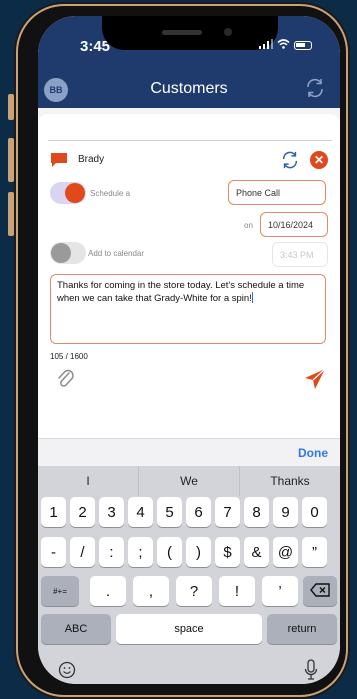 This screenshot has width=357, height=699. What do you see at coordinates (11, 160) in the screenshot?
I see `volume-up-button` at bounding box center [11, 160].